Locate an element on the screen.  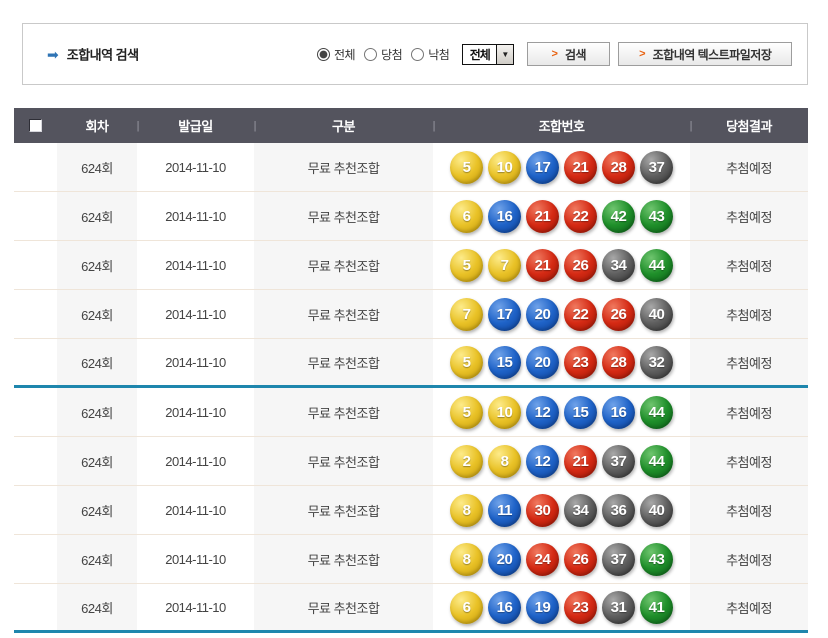
column-label-round: 회차 is located at coordinates (97, 126).